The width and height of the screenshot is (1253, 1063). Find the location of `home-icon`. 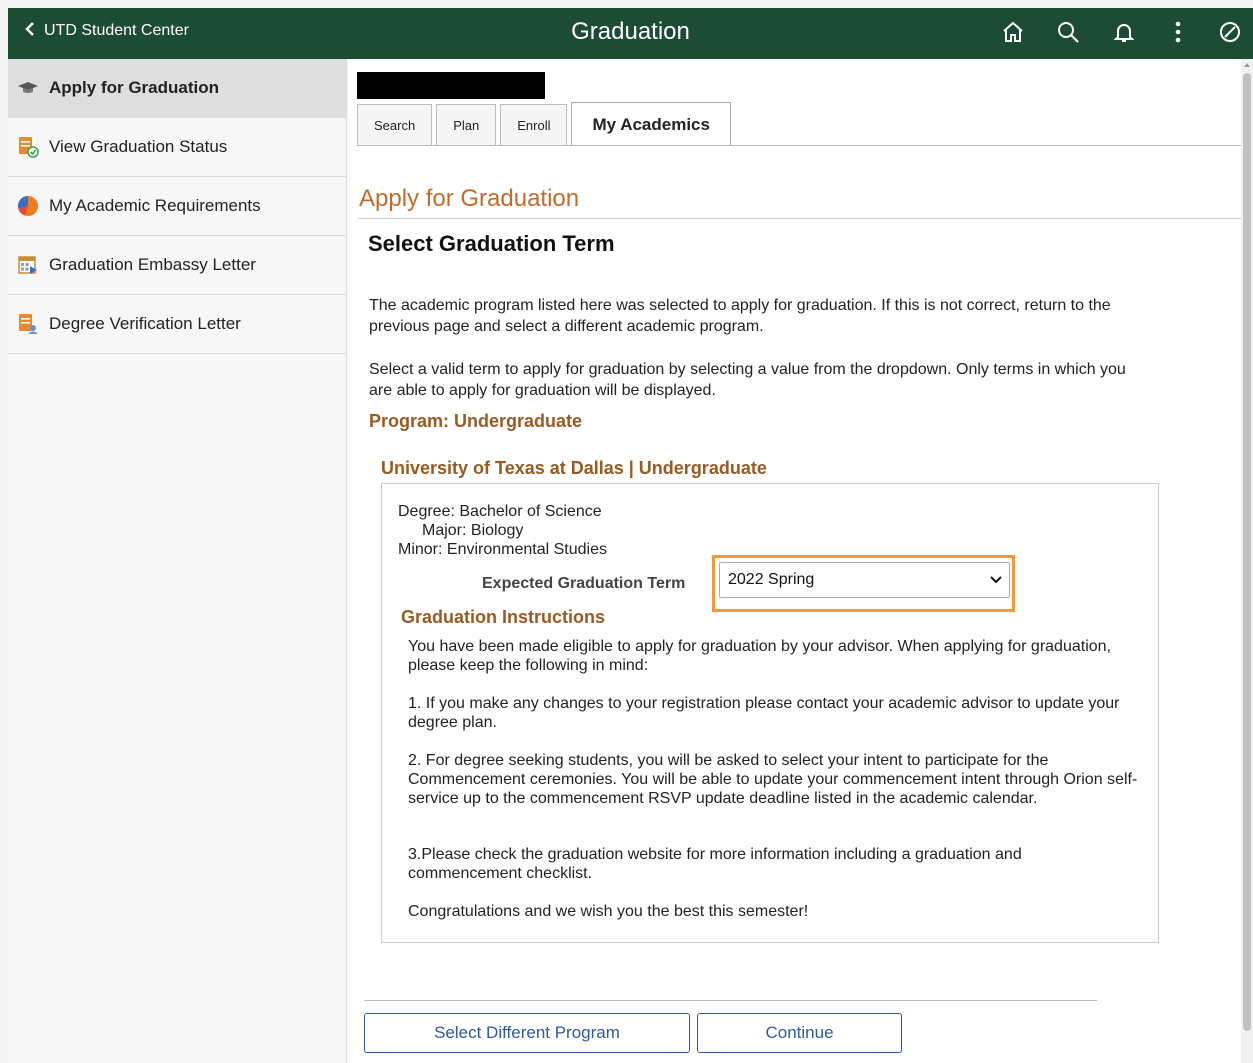

home-icon is located at coordinates (1013, 32).